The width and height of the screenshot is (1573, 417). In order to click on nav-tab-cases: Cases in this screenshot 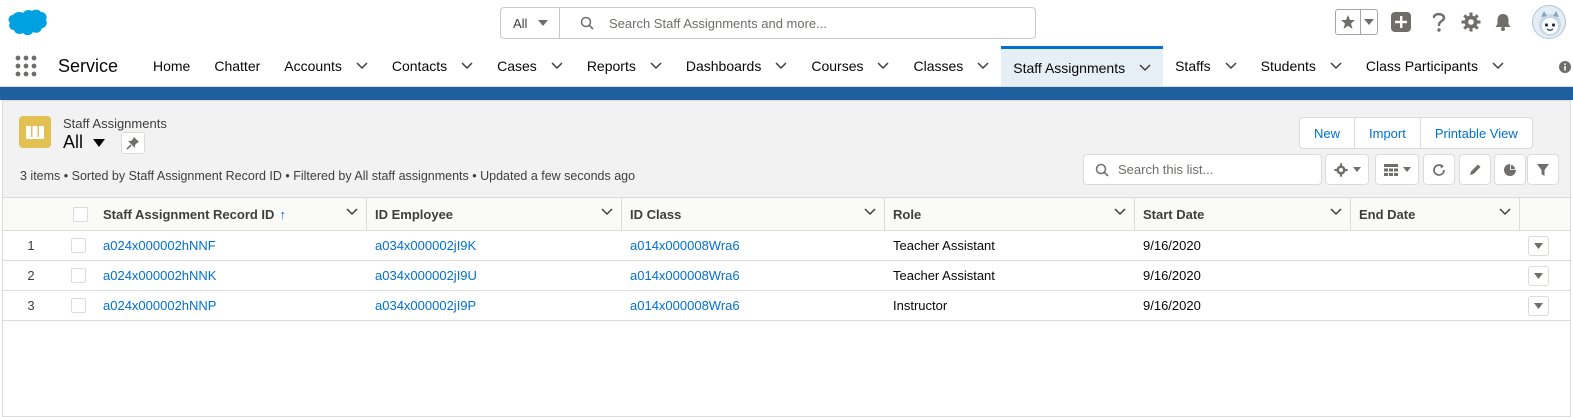, I will do `click(530, 66)`.